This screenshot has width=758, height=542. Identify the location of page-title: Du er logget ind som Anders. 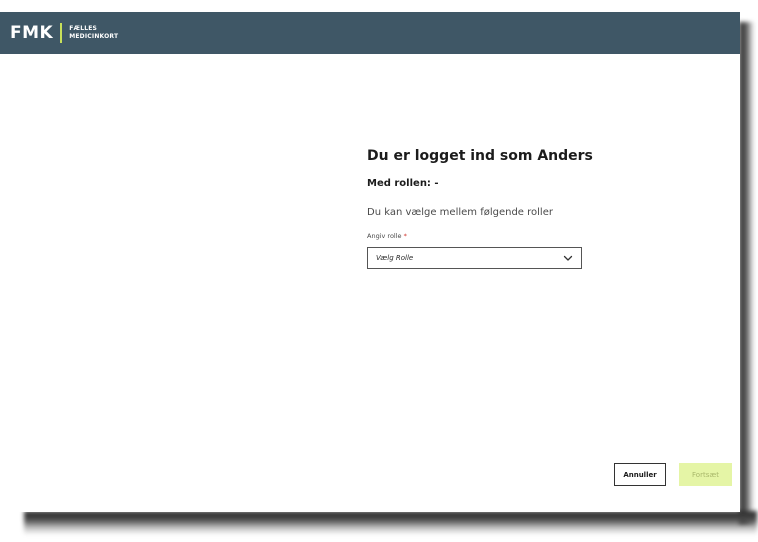
(480, 156).